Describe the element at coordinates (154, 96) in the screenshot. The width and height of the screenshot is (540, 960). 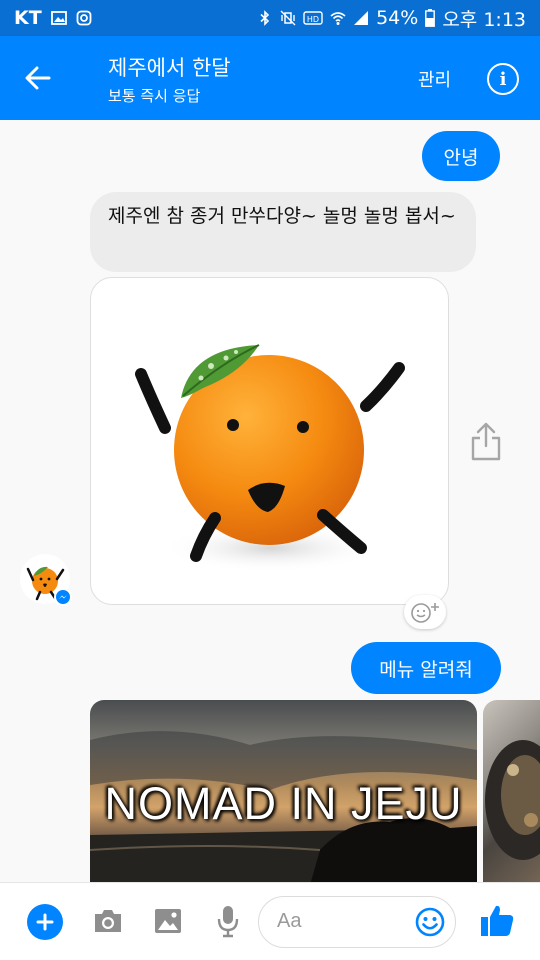
I see `response-time-label: 보통 즉시 응답` at that location.